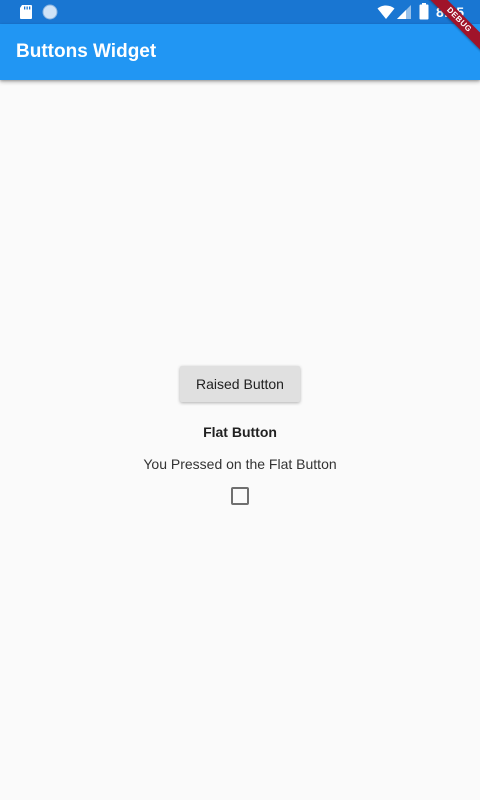  I want to click on status-bar: 8:25, so click(240, 12).